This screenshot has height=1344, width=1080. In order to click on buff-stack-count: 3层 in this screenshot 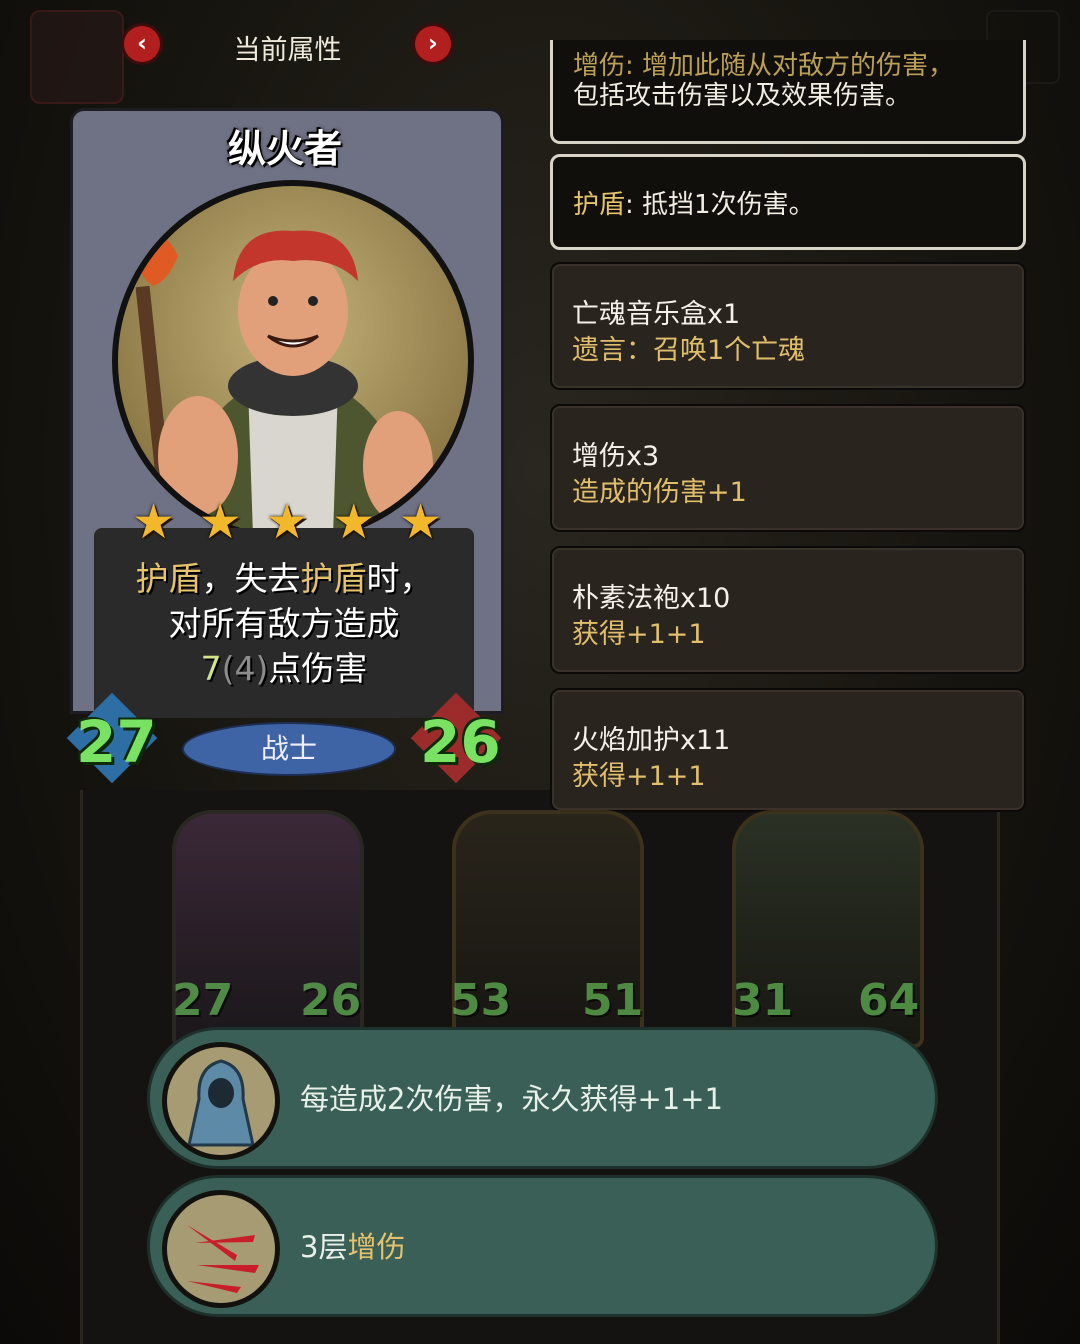, I will do `click(324, 1247)`.